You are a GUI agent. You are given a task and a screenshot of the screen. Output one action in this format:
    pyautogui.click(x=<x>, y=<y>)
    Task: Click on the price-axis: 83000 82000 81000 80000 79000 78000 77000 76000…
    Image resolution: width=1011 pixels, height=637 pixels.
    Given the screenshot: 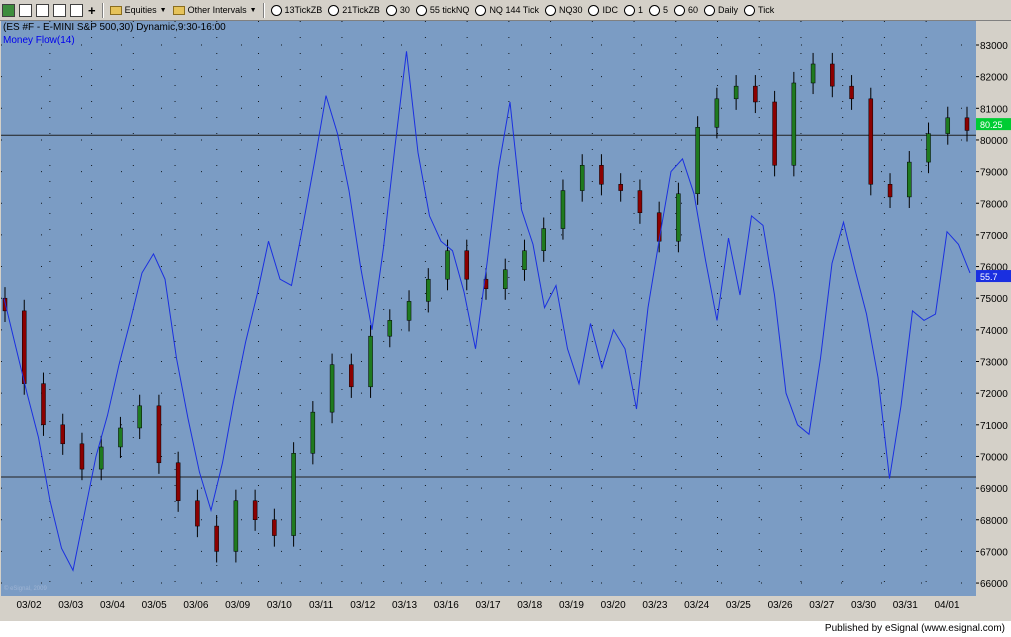 What is the action you would take?
    pyautogui.click(x=993, y=308)
    